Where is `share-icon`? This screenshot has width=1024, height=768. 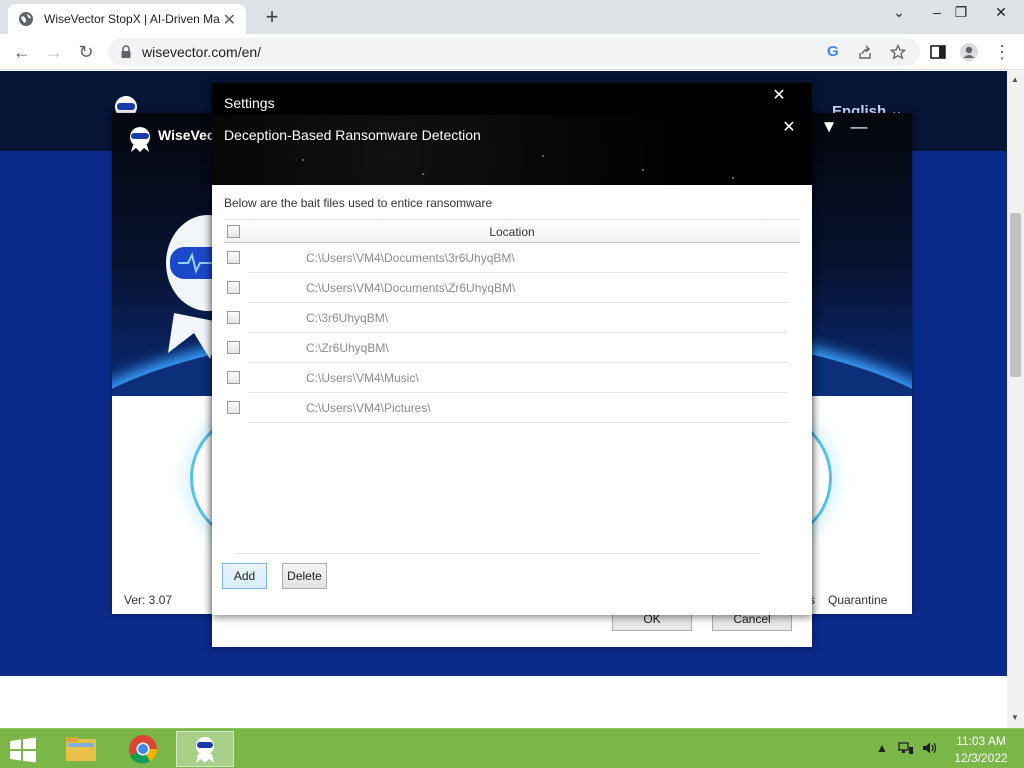
share-icon is located at coordinates (865, 52).